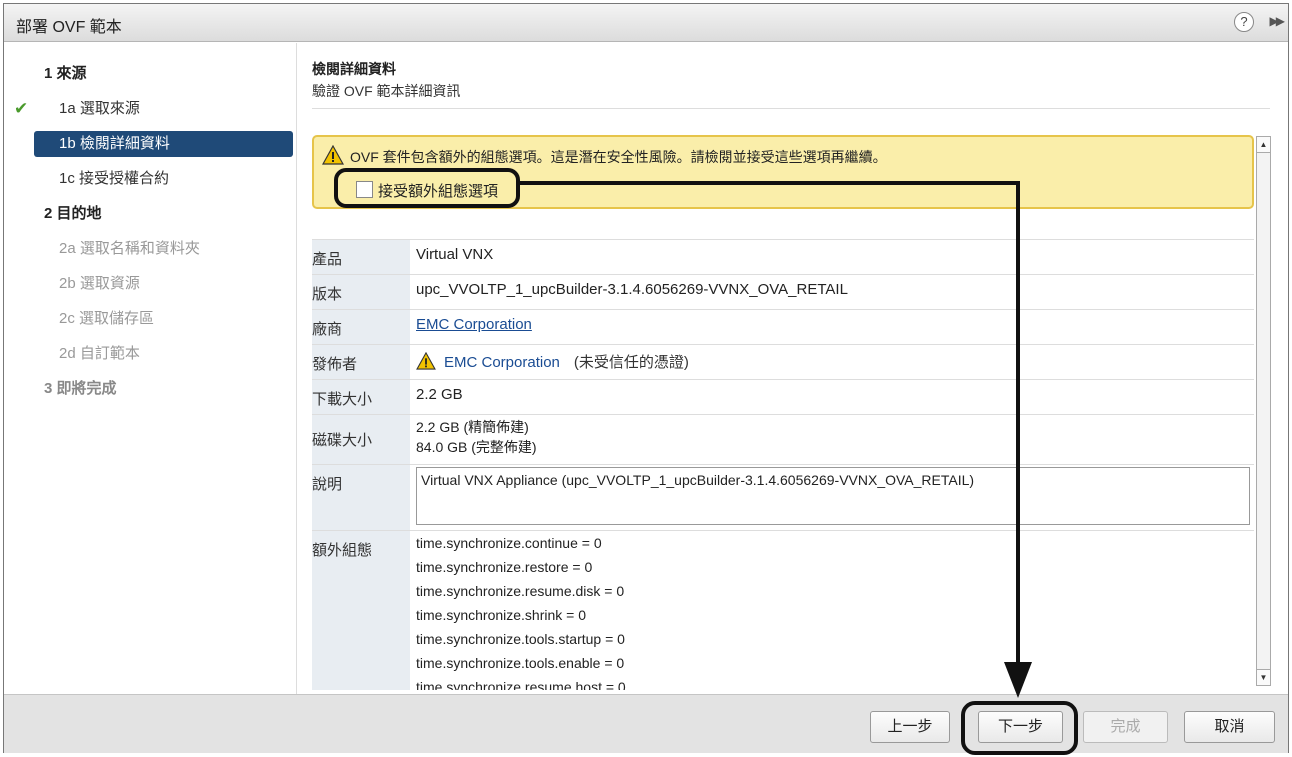 The height and width of the screenshot is (757, 1292). I want to click on step-customize-template: 2d 自訂範本, so click(99, 353).